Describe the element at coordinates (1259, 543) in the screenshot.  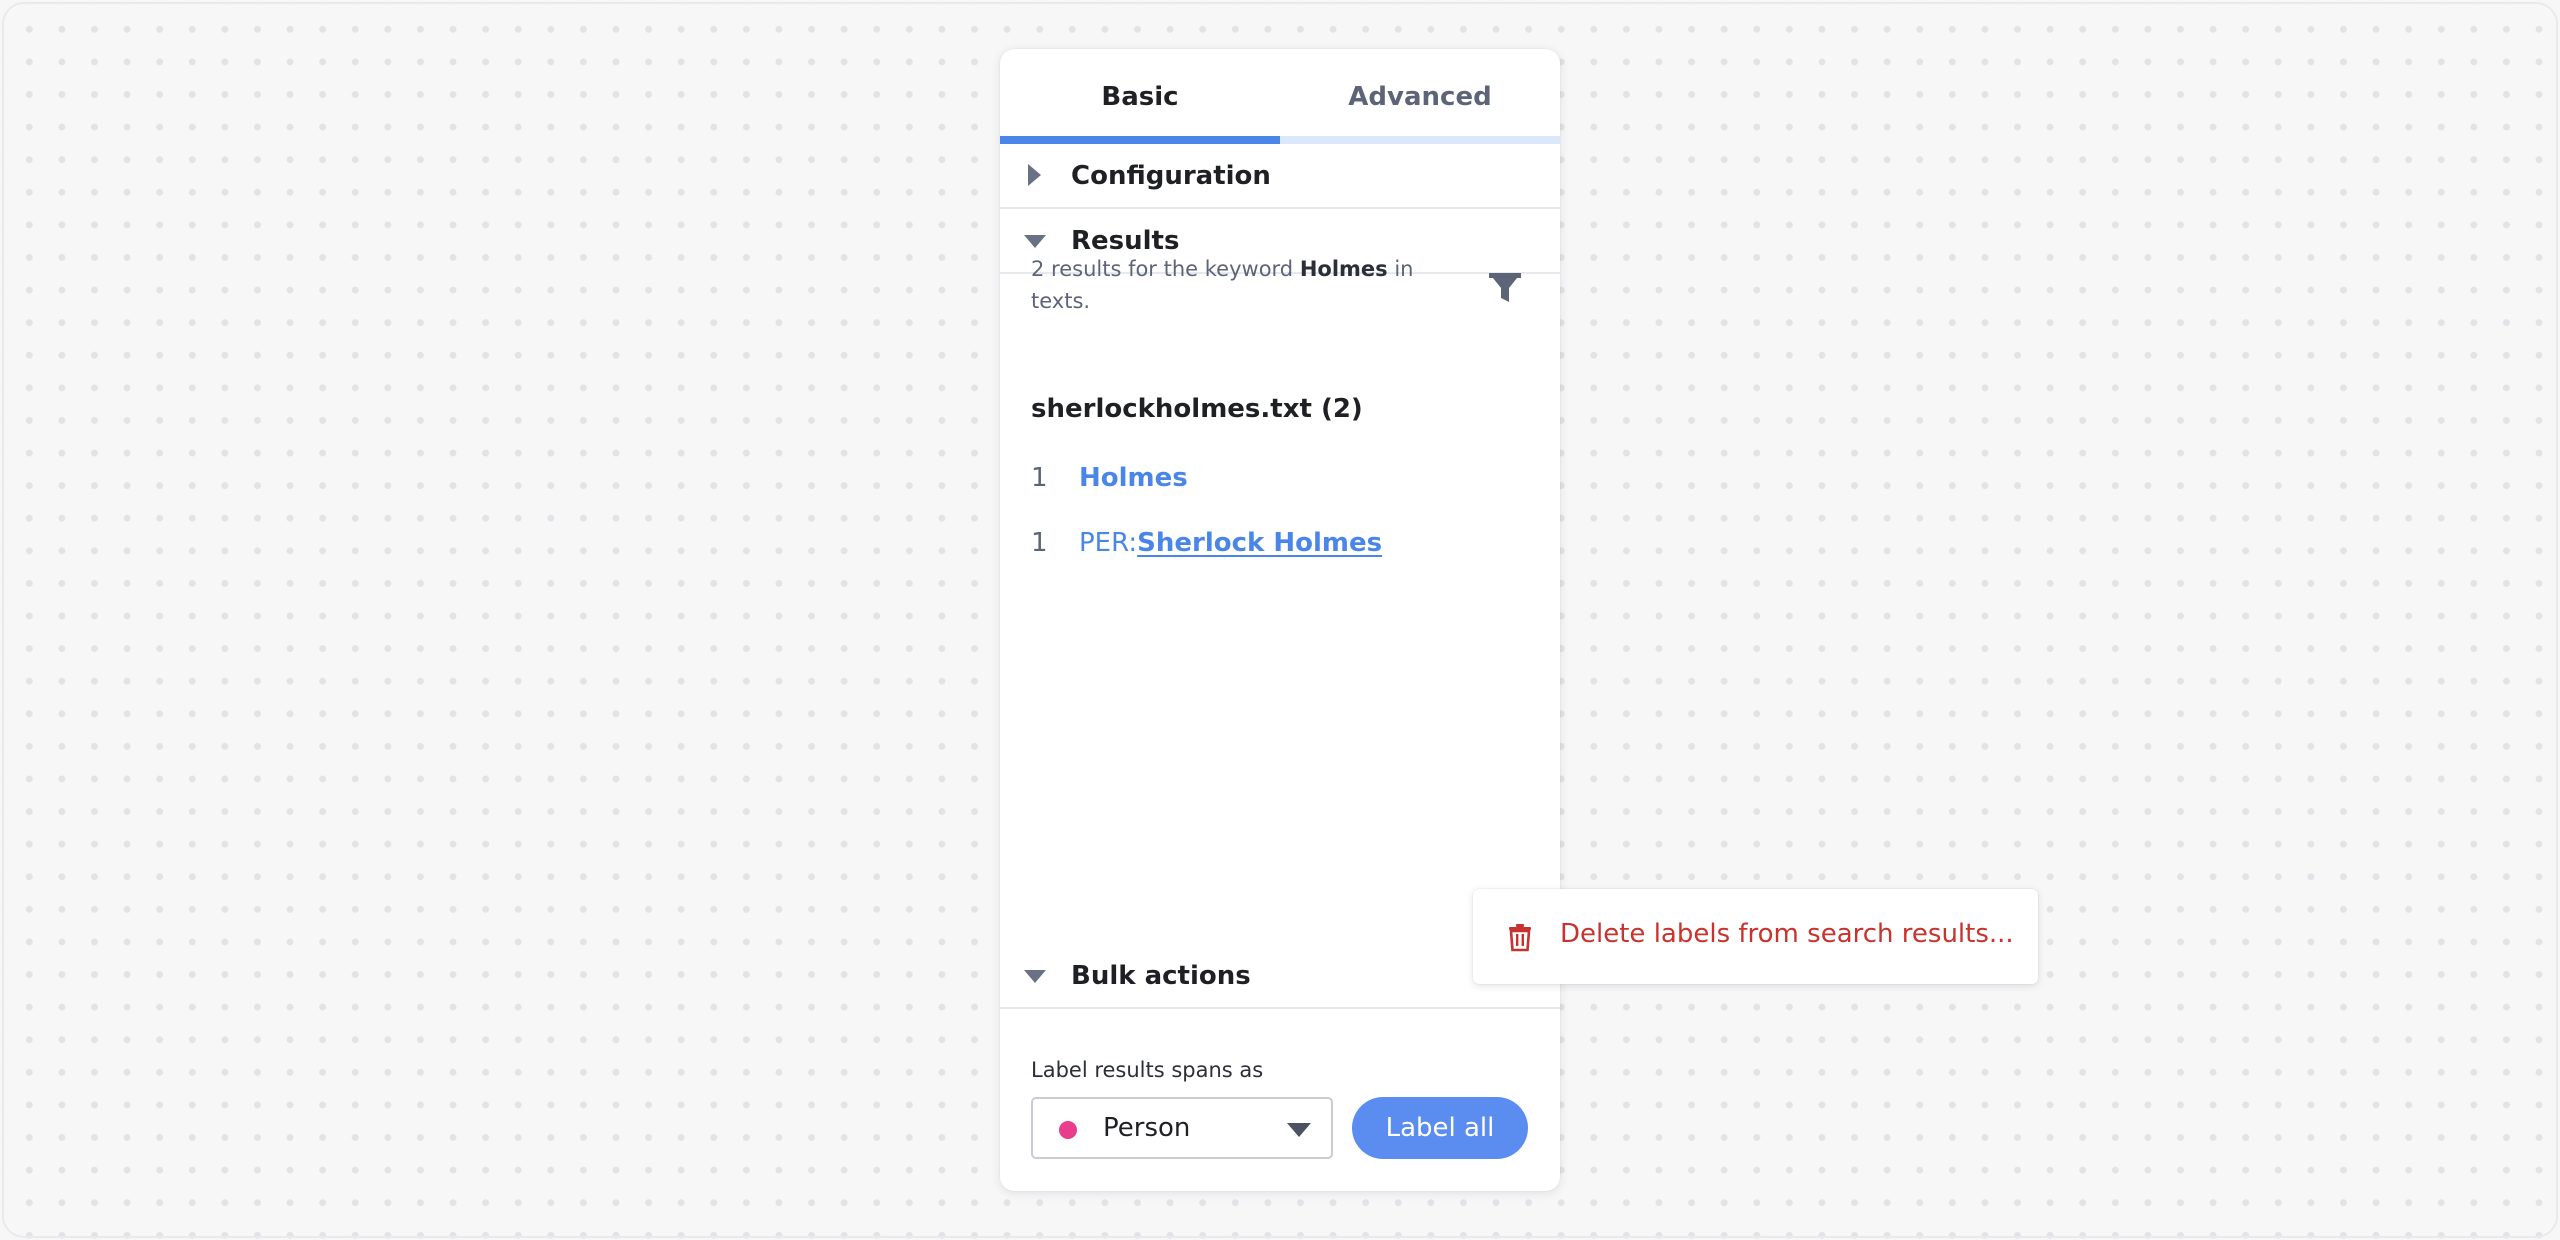
I see `result-link-sherlock-holmes: Sherlock Holmes` at that location.